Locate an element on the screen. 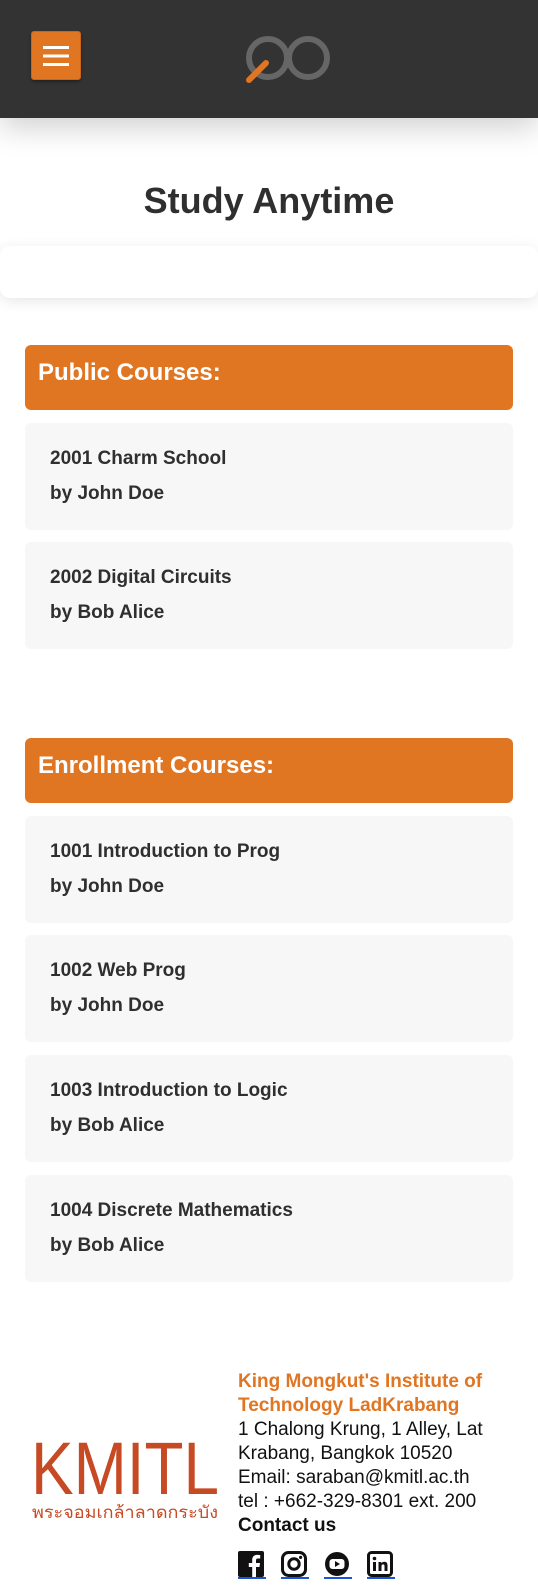 Image resolution: width=538 pixels, height=1590 pixels. course-card: 2001 Charm School by John Doe is located at coordinates (269, 476).